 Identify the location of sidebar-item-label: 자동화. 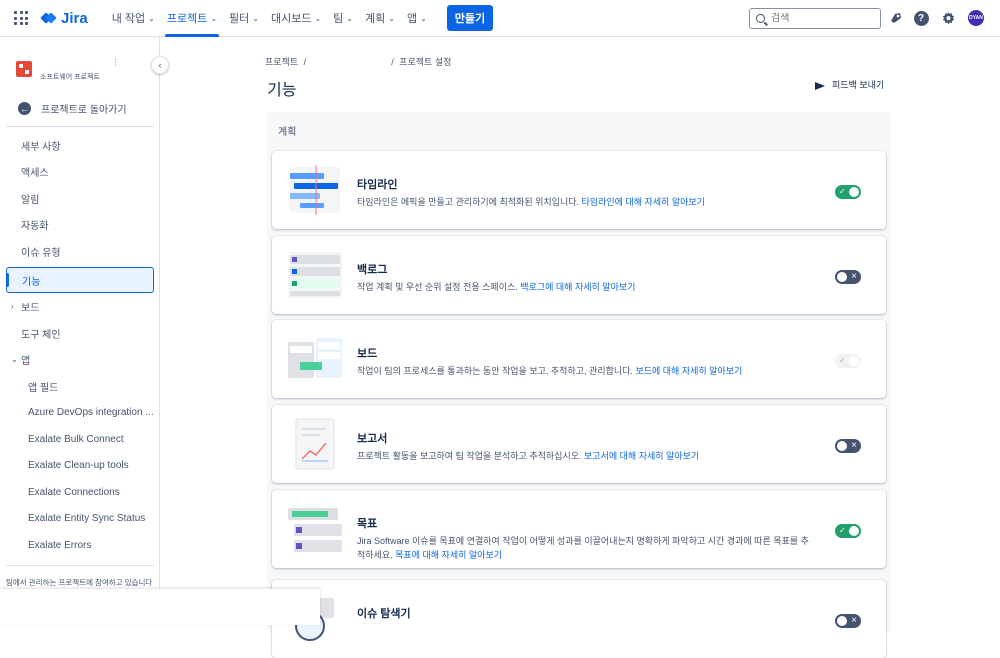
(35, 226).